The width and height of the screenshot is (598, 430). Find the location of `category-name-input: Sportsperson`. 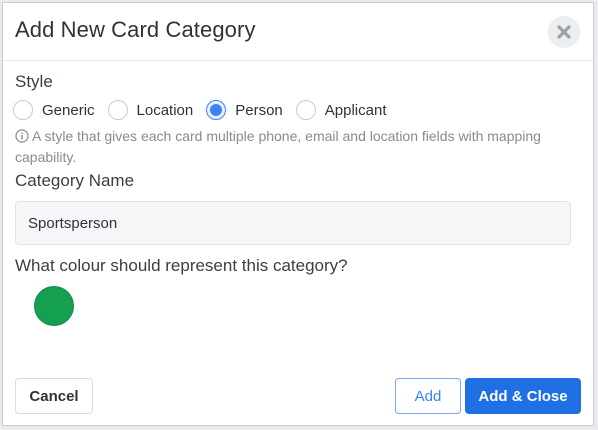

category-name-input: Sportsperson is located at coordinates (293, 223).